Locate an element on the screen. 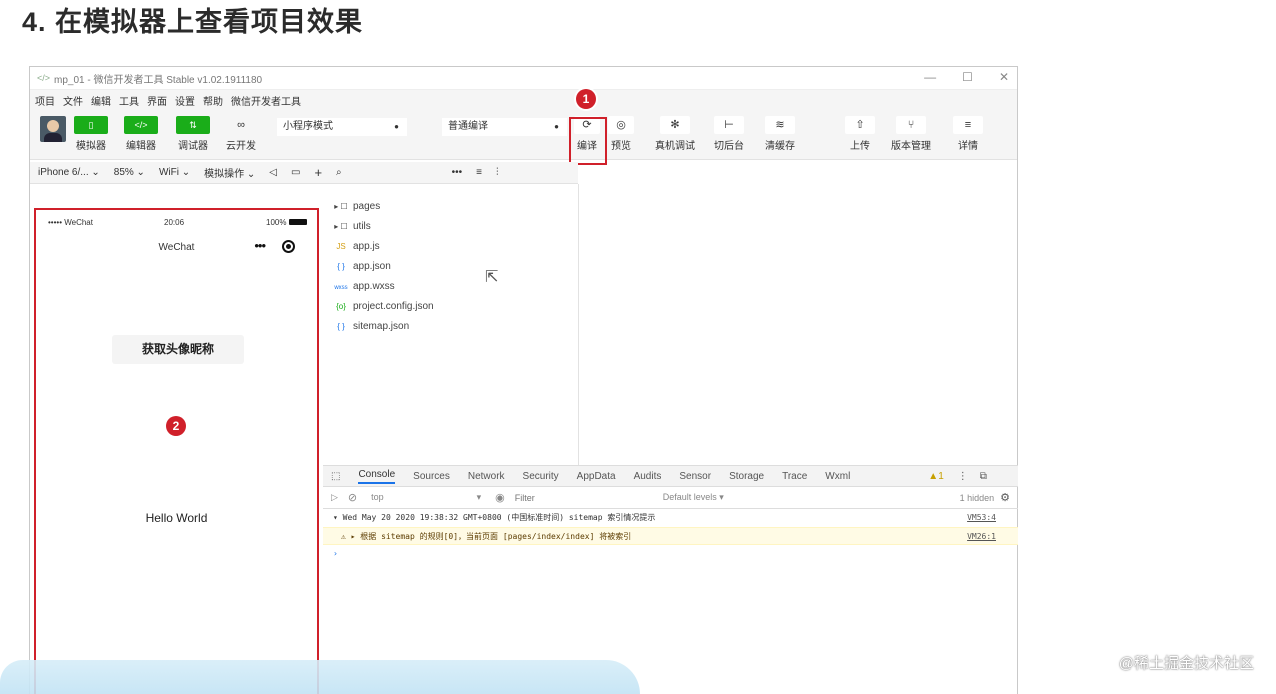  split-icon: ⫶ is located at coordinates (497, 172).